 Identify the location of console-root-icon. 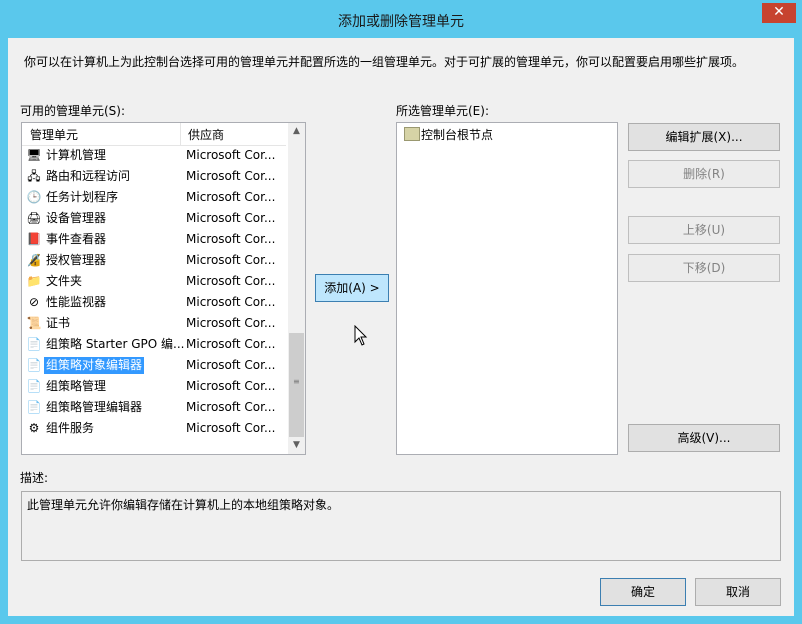
(412, 134).